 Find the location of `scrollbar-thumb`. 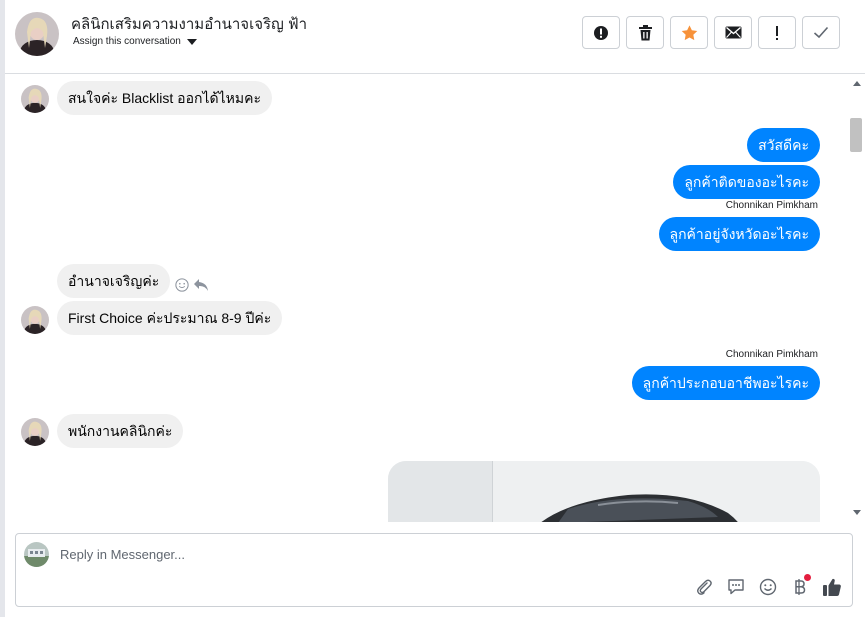

scrollbar-thumb is located at coordinates (856, 135).